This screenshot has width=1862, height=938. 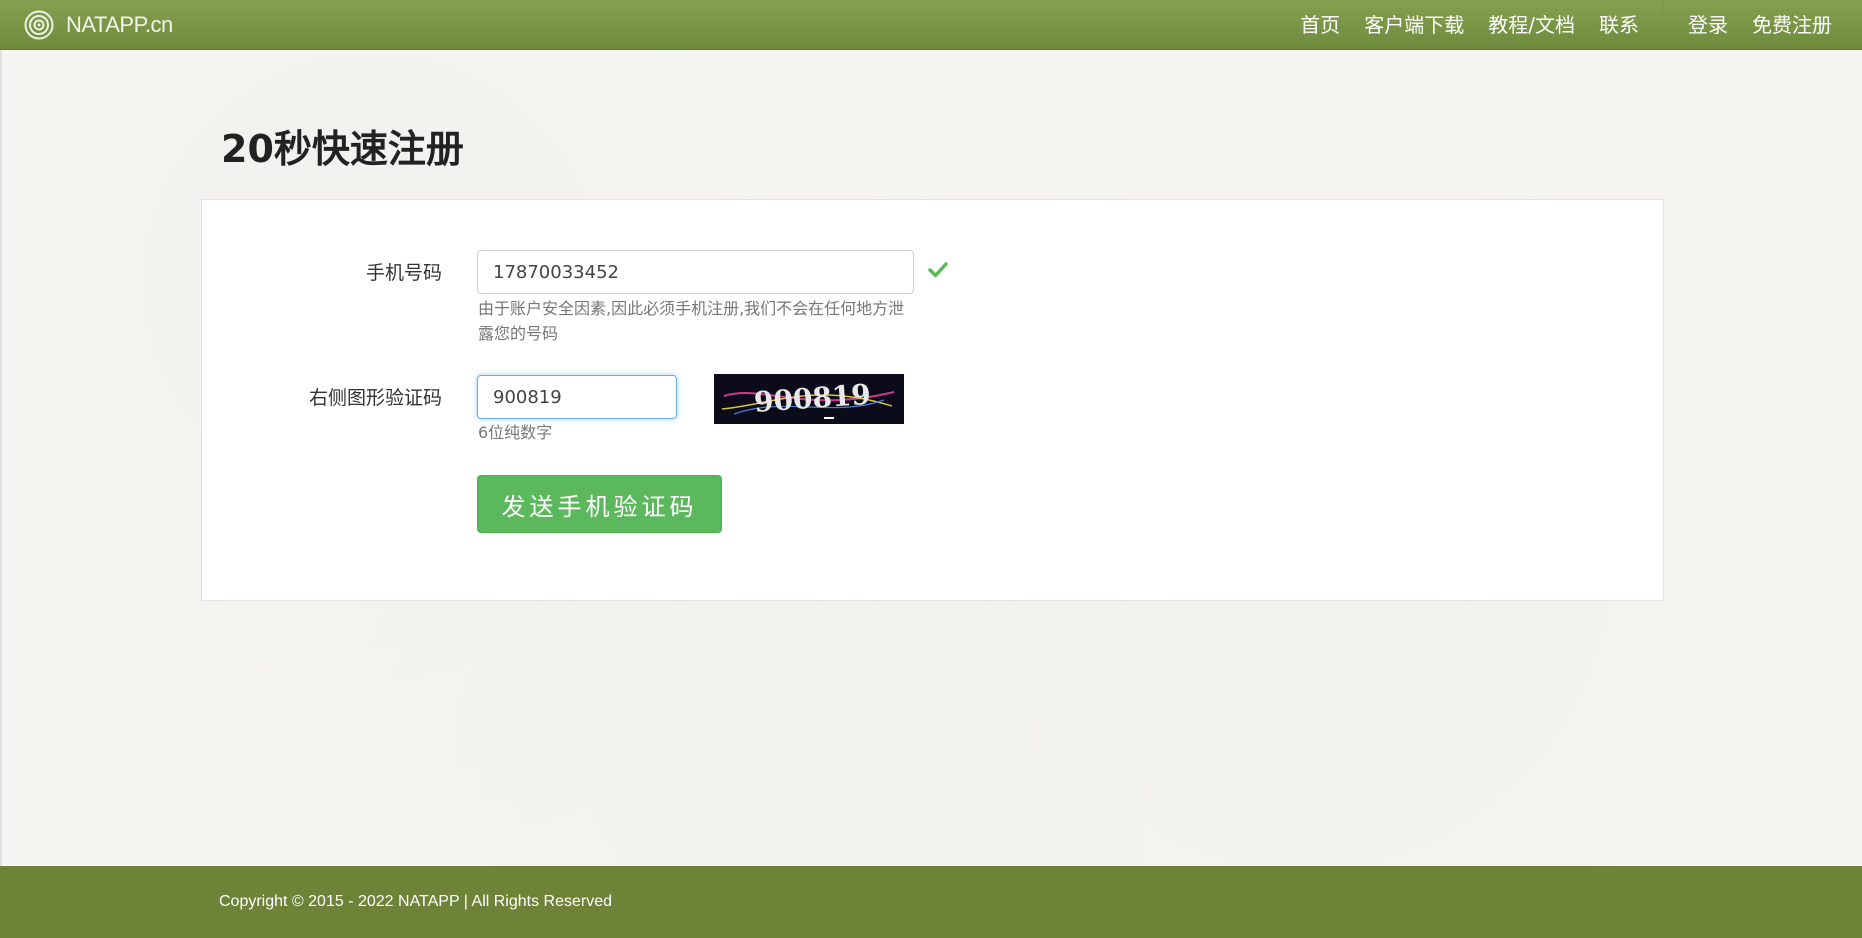 What do you see at coordinates (1414, 25) in the screenshot?
I see `nav-download: 客户端下载` at bounding box center [1414, 25].